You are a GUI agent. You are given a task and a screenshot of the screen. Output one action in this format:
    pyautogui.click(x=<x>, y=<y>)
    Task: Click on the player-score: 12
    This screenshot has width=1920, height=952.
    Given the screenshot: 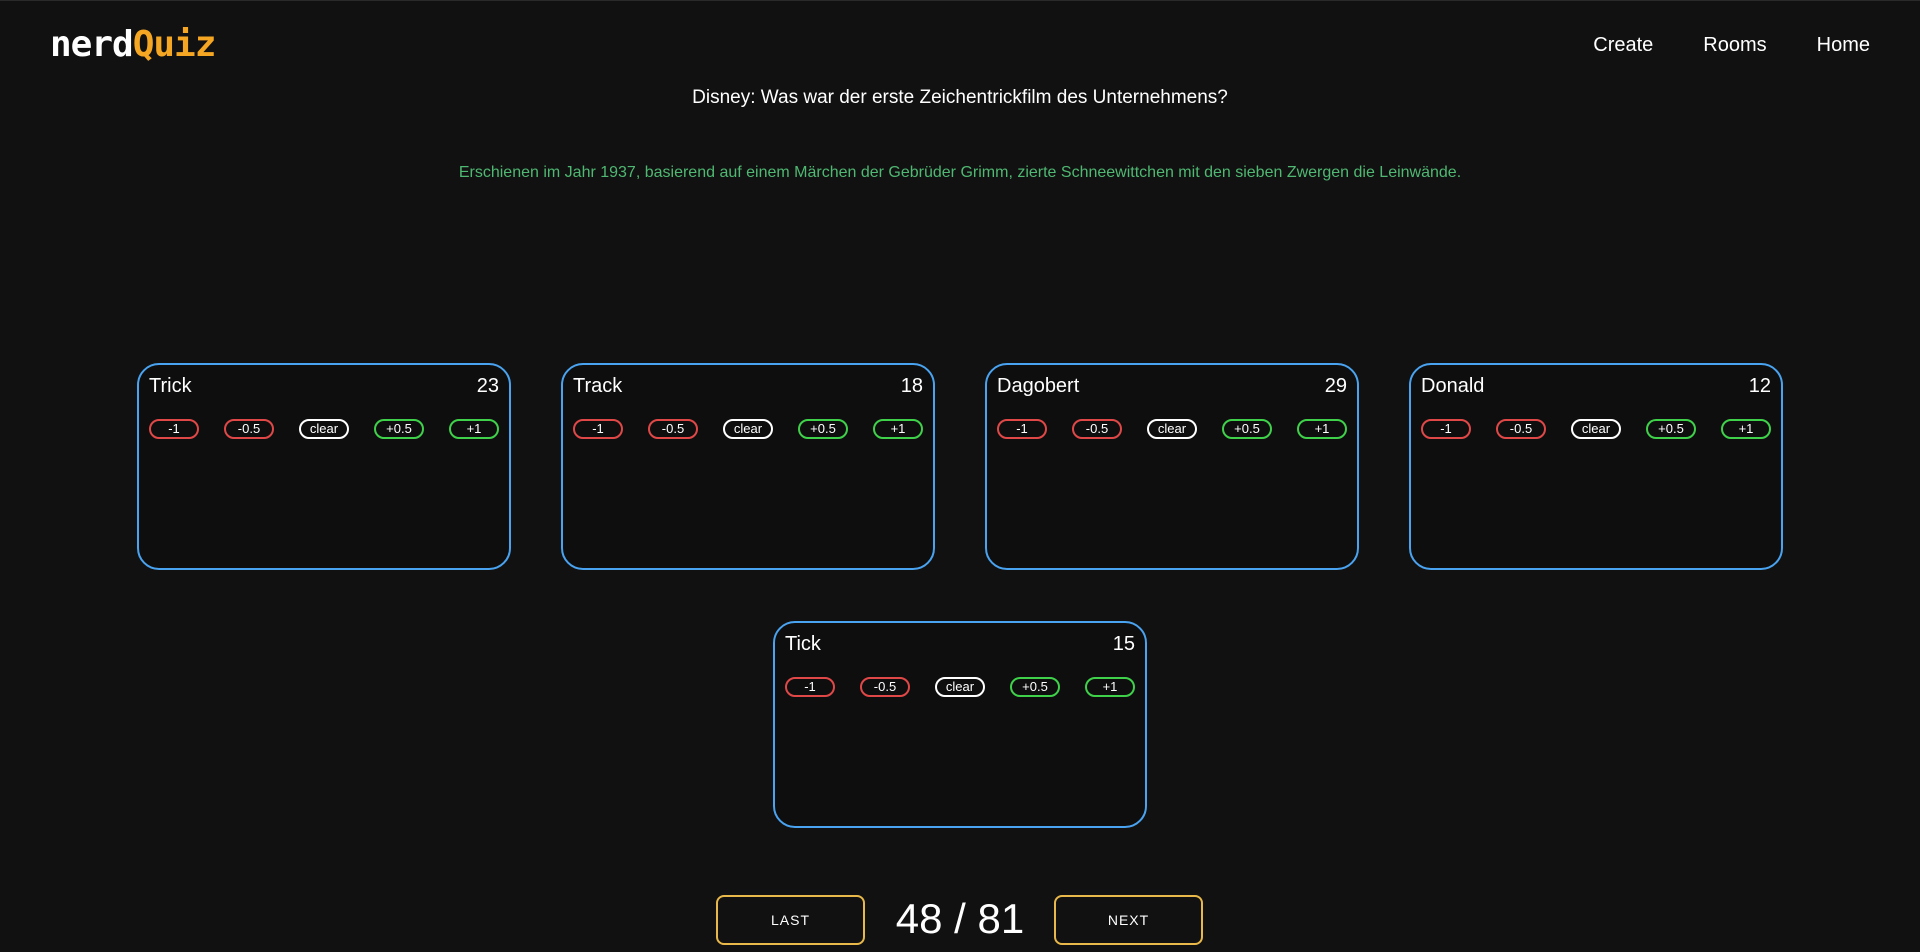 What is the action you would take?
    pyautogui.click(x=1759, y=386)
    